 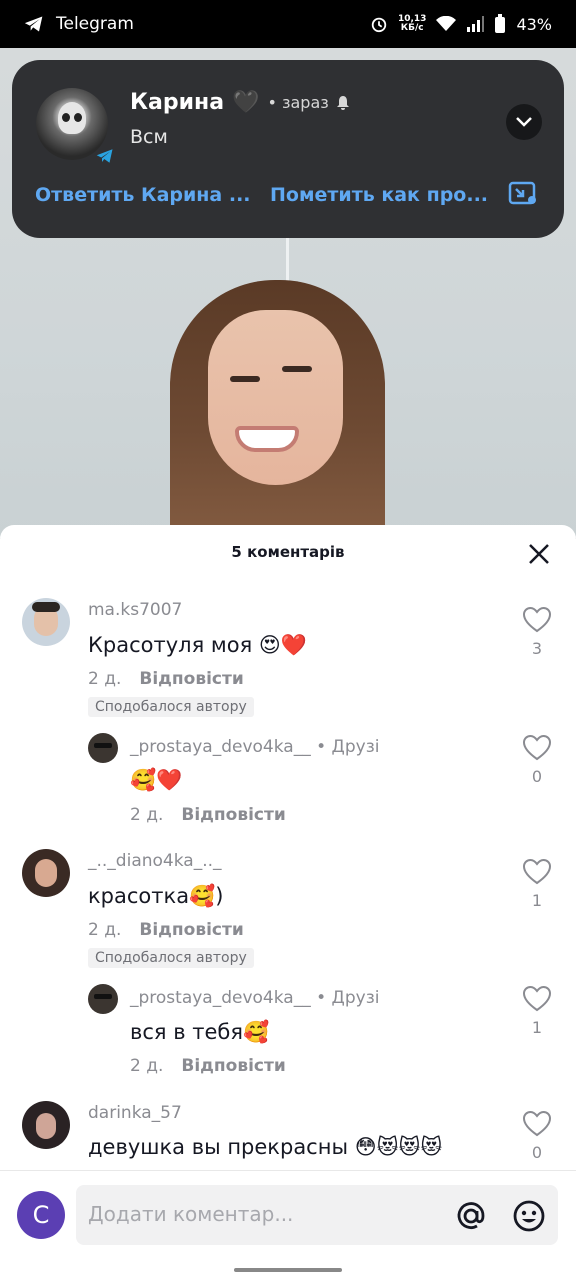 What do you see at coordinates (446, 23) in the screenshot?
I see `wifi-icon` at bounding box center [446, 23].